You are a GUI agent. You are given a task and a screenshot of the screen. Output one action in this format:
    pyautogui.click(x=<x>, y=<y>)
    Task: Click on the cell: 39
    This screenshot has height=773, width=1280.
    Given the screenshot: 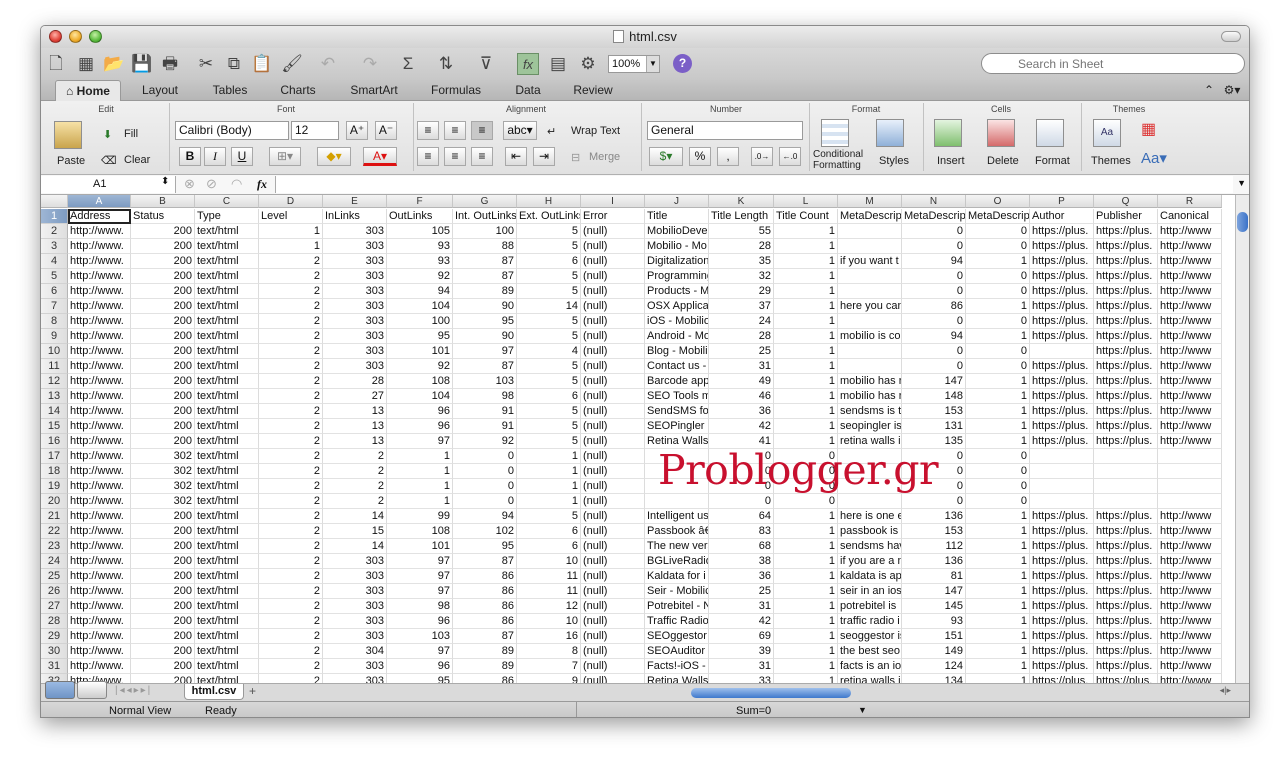 What is the action you would take?
    pyautogui.click(x=741, y=651)
    